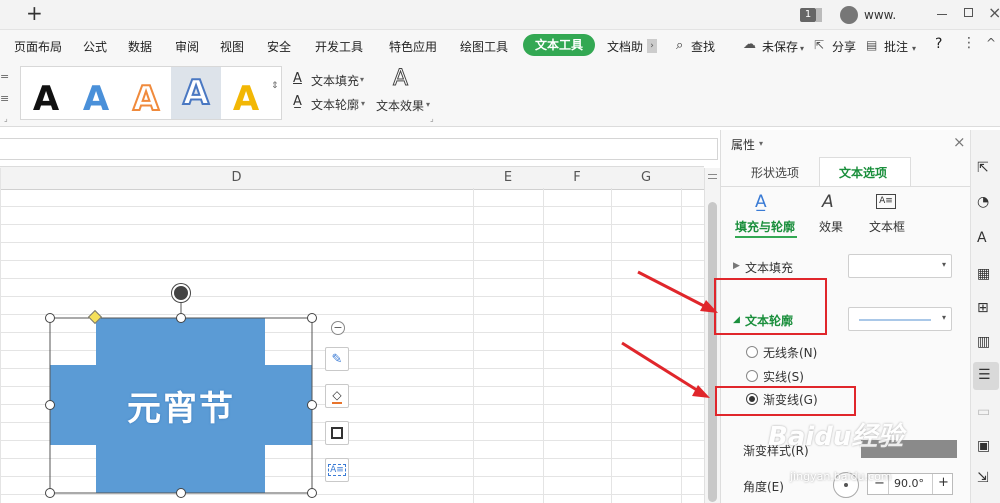 This screenshot has height=503, width=1000. What do you see at coordinates (312, 493) in the screenshot?
I see `resize-handle-bottom-right` at bounding box center [312, 493].